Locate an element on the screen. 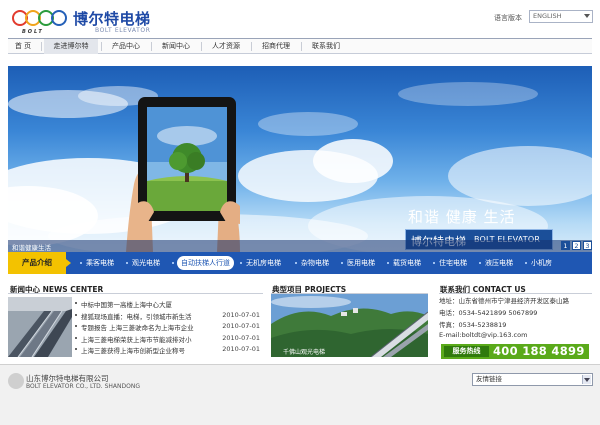 Image resolution: width=600 pixels, height=425 pixels. product-bar-title: 产品介绍 is located at coordinates (37, 263).